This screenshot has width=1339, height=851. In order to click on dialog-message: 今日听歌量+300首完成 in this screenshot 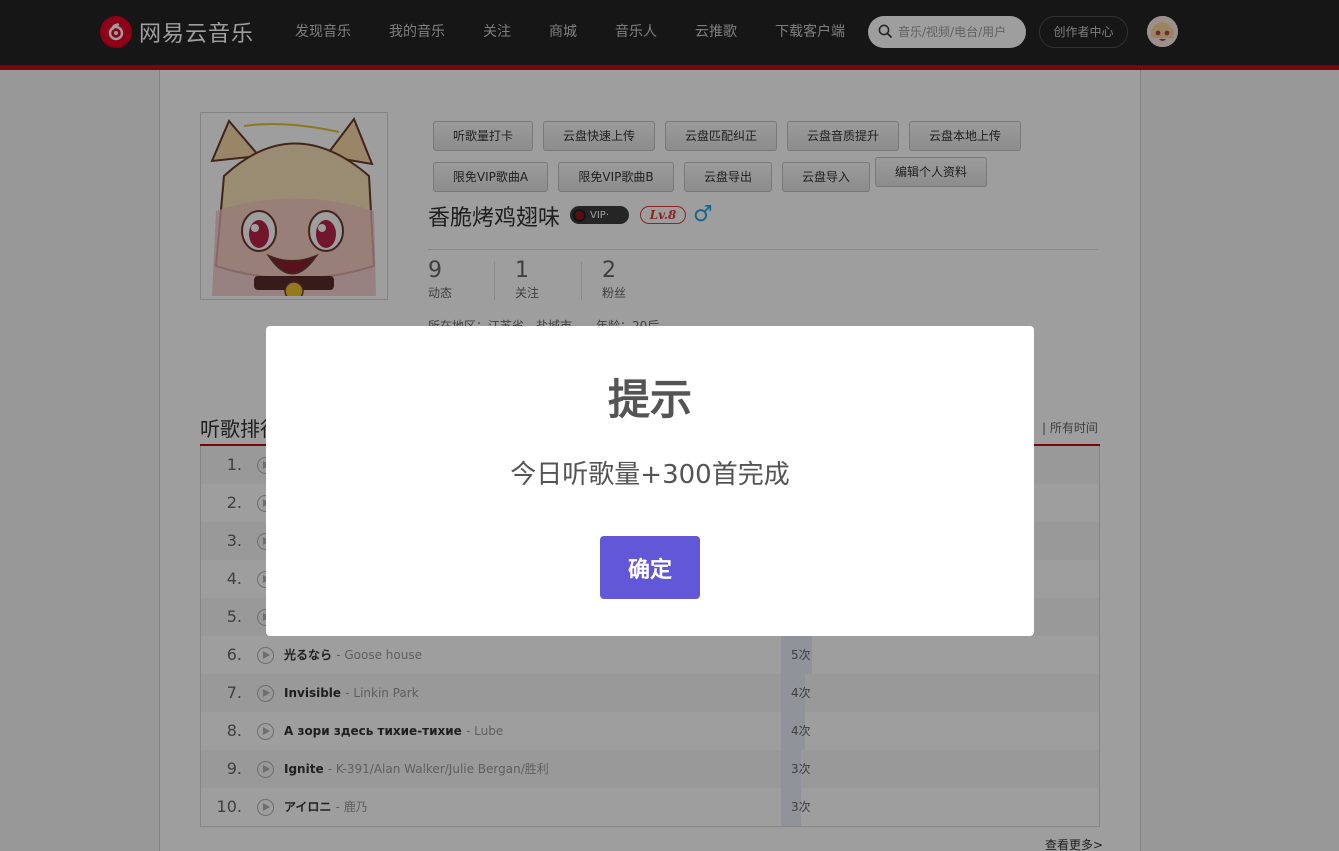, I will do `click(650, 475)`.